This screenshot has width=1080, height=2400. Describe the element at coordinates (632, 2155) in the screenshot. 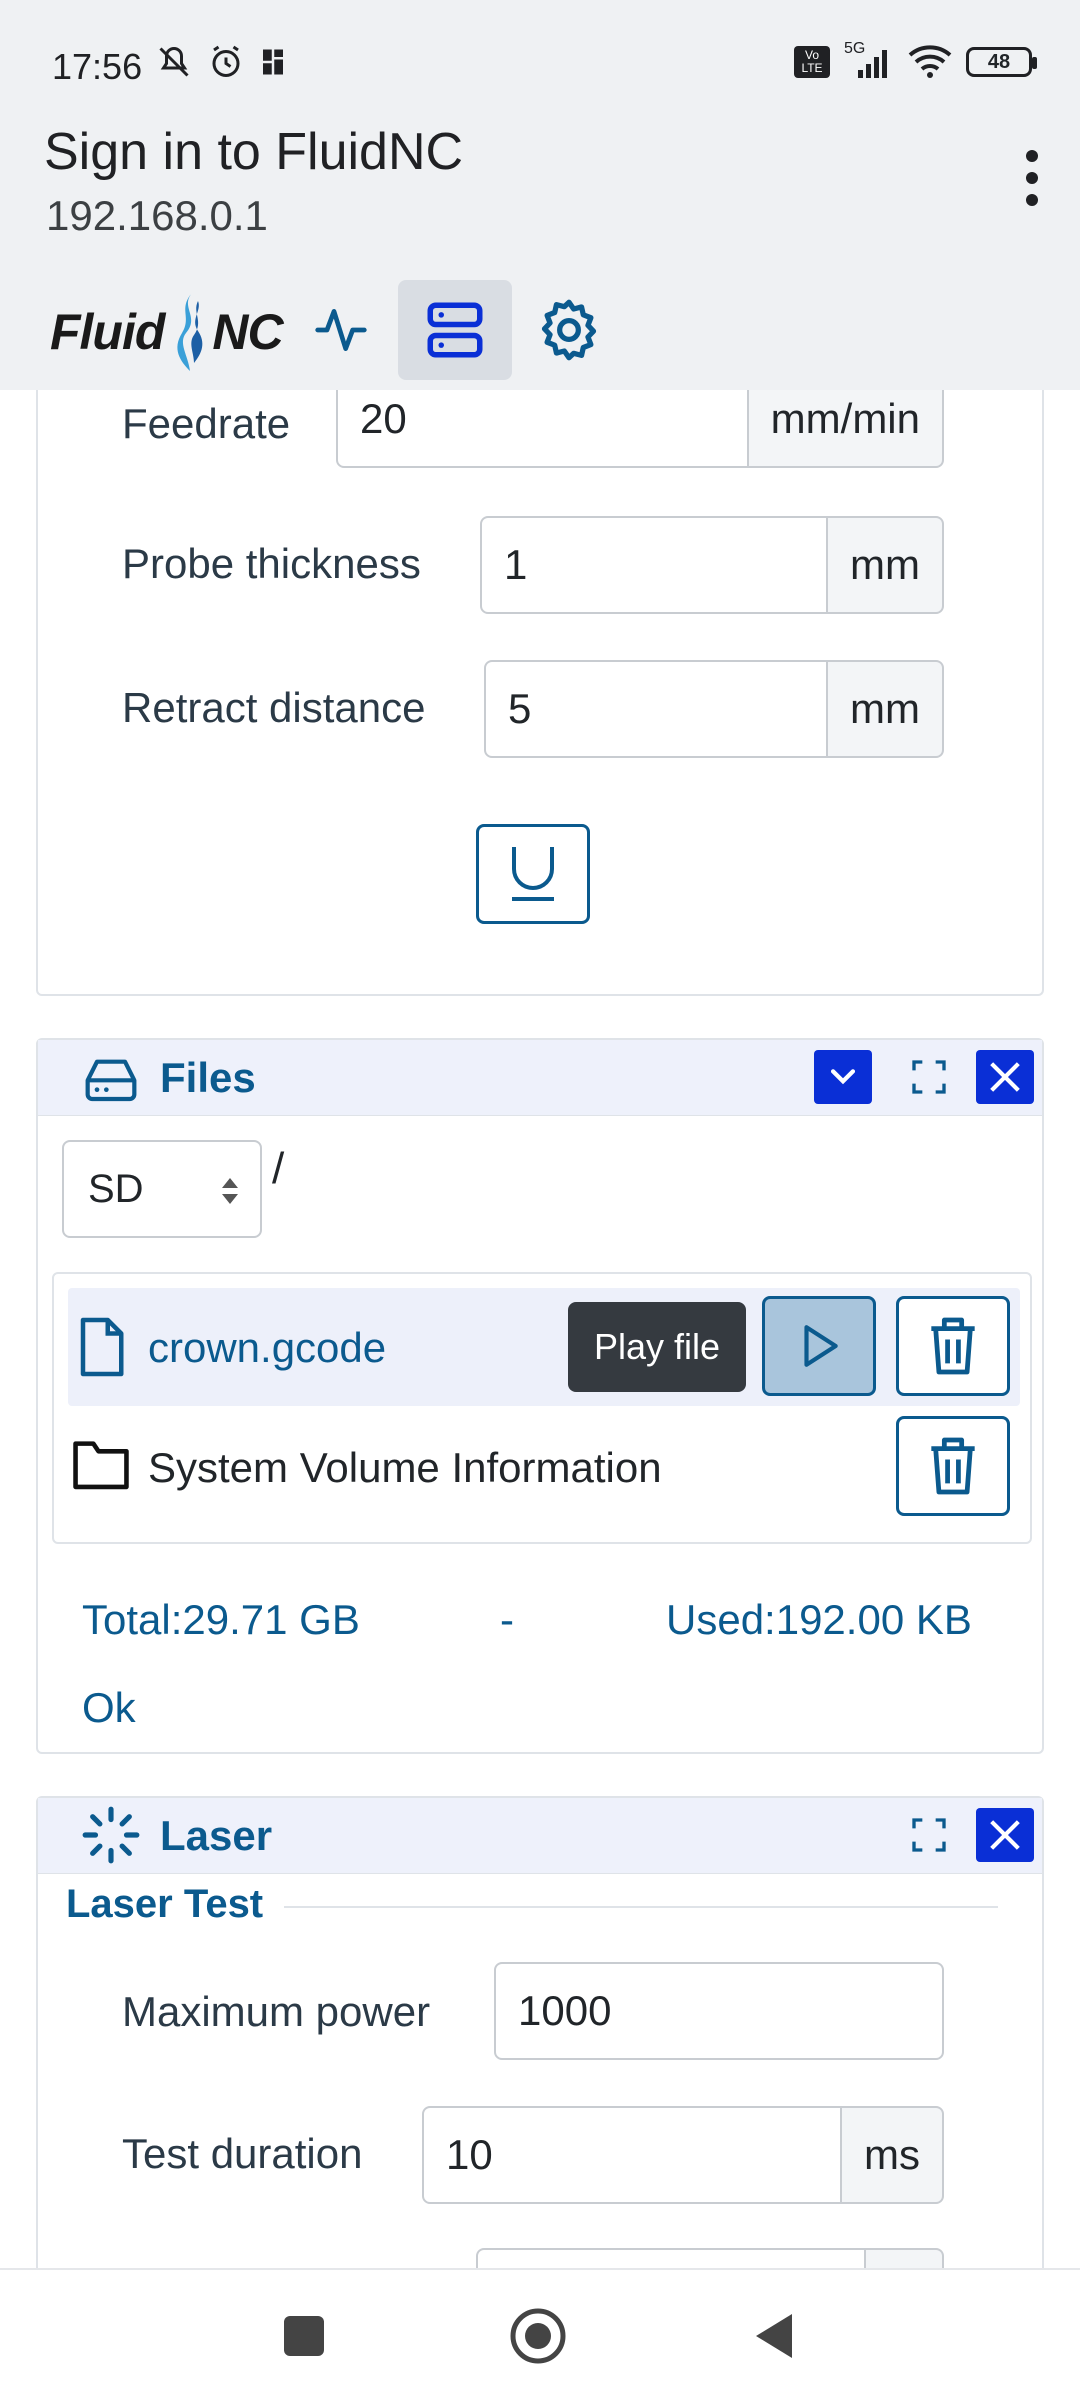

I see `test-duration-input: 10` at that location.